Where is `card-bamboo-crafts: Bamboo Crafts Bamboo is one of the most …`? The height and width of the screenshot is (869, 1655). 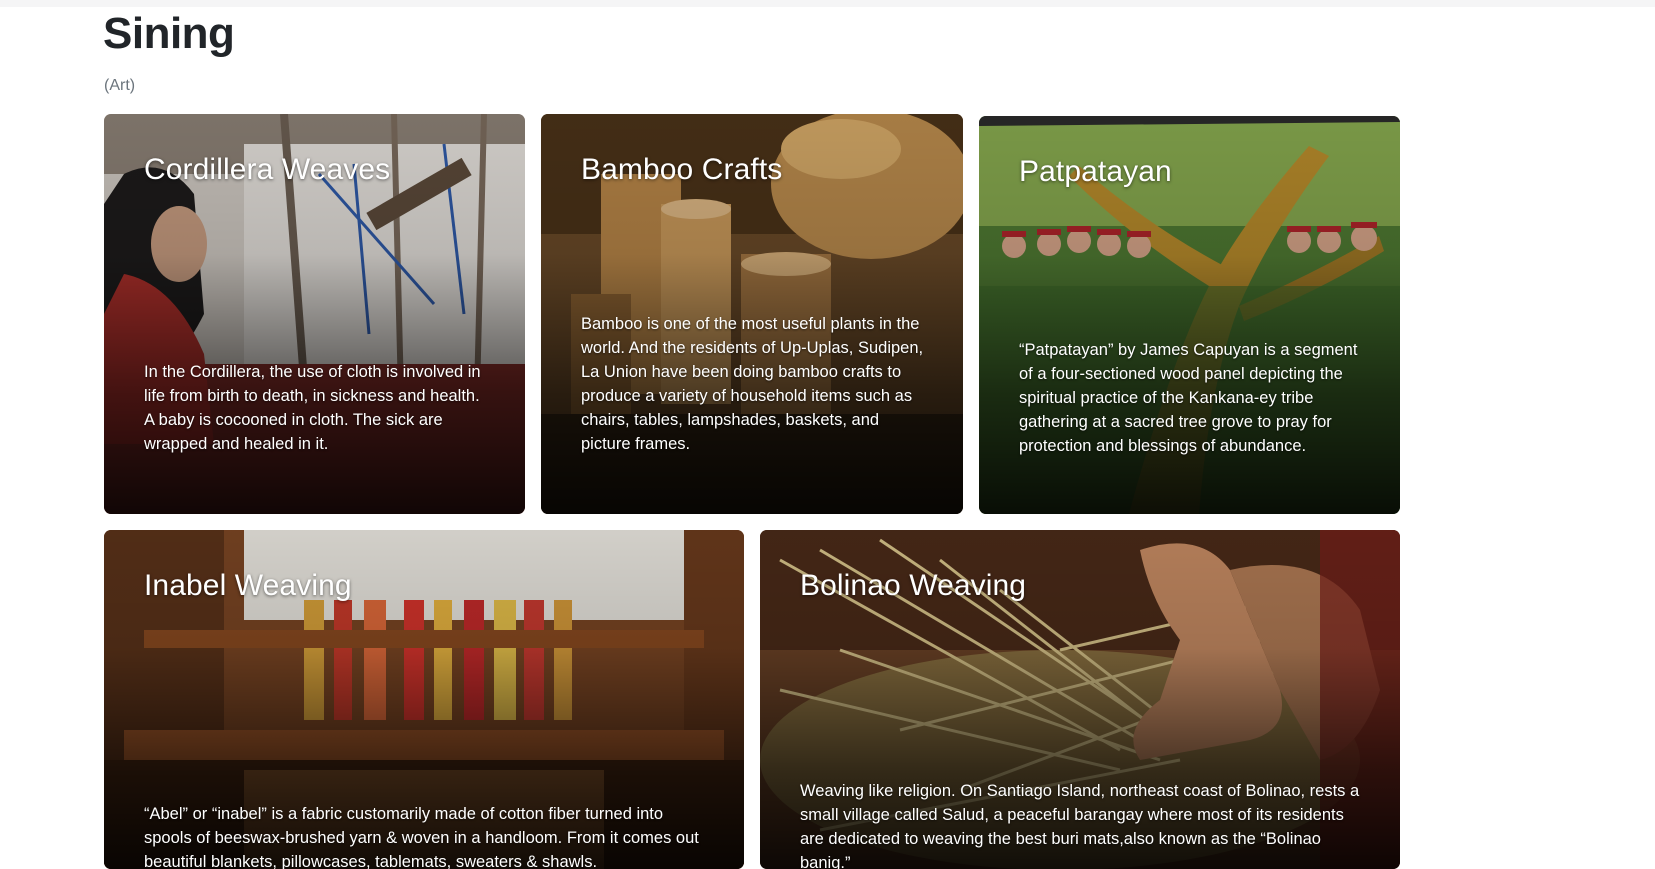 card-bamboo-crafts: Bamboo Crafts Bamboo is one of the most … is located at coordinates (752, 314).